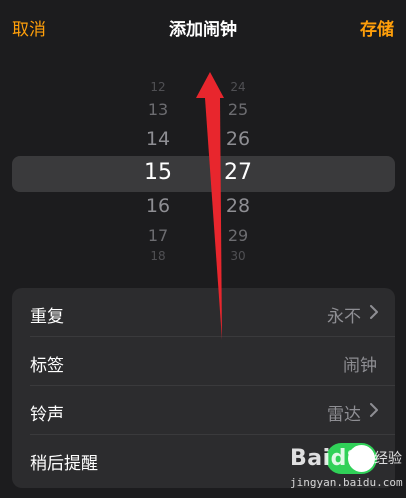 The width and height of the screenshot is (406, 498). I want to click on hour-option-selected: 15, so click(158, 172).